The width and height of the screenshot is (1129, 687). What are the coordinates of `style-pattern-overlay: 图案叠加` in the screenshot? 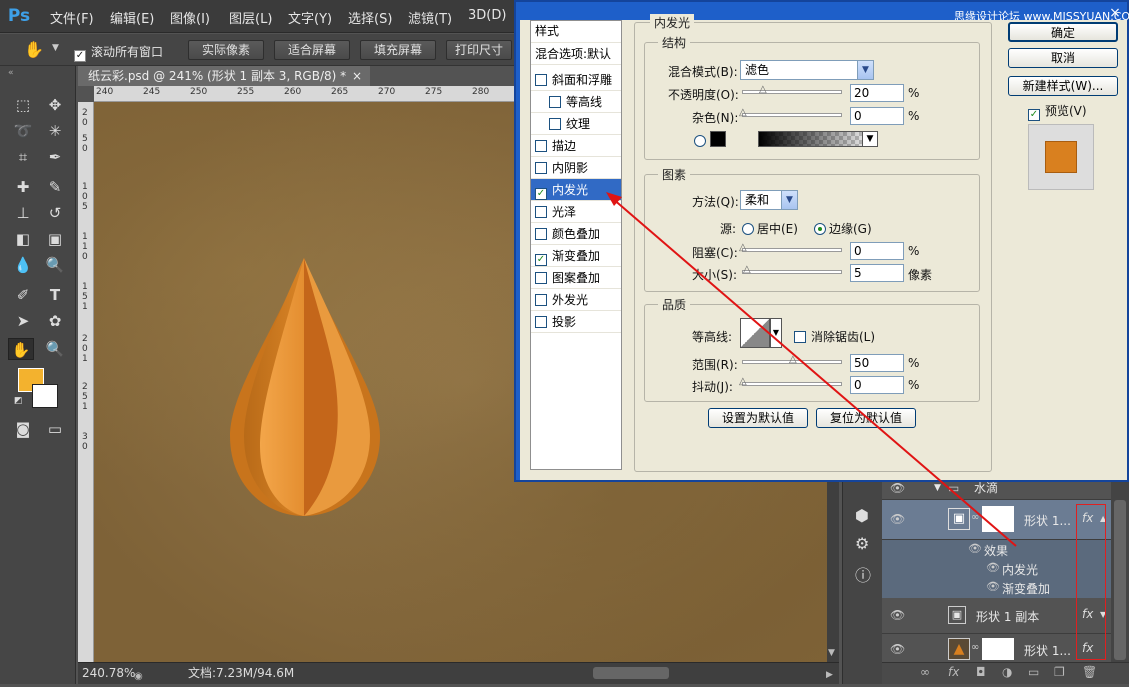 It's located at (576, 278).